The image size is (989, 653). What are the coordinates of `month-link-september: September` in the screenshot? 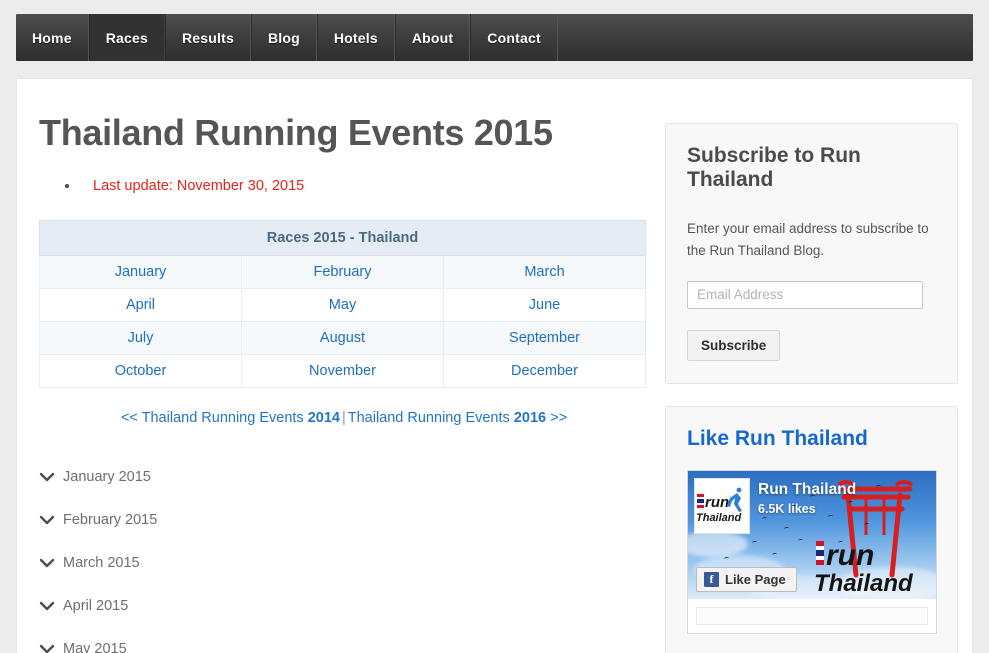 It's located at (544, 338).